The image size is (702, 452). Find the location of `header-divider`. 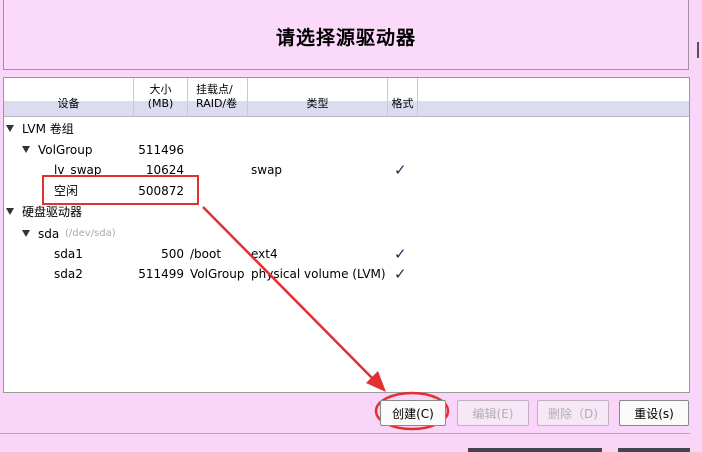

header-divider is located at coordinates (346, 116).